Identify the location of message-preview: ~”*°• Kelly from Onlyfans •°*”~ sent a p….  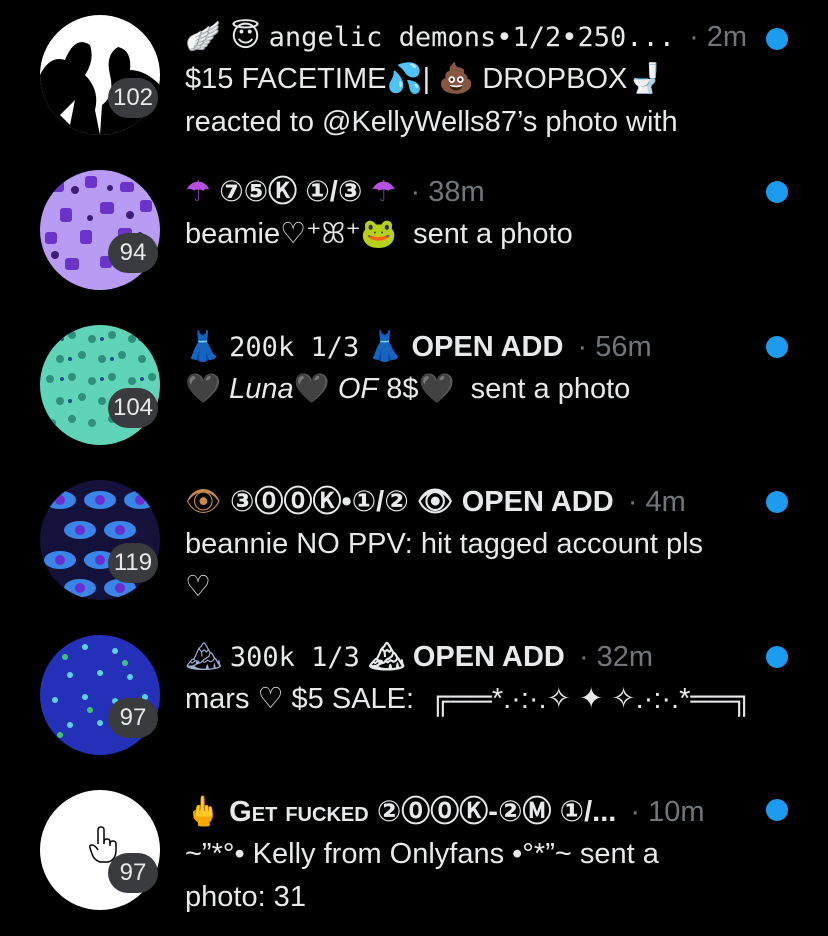
(422, 875).